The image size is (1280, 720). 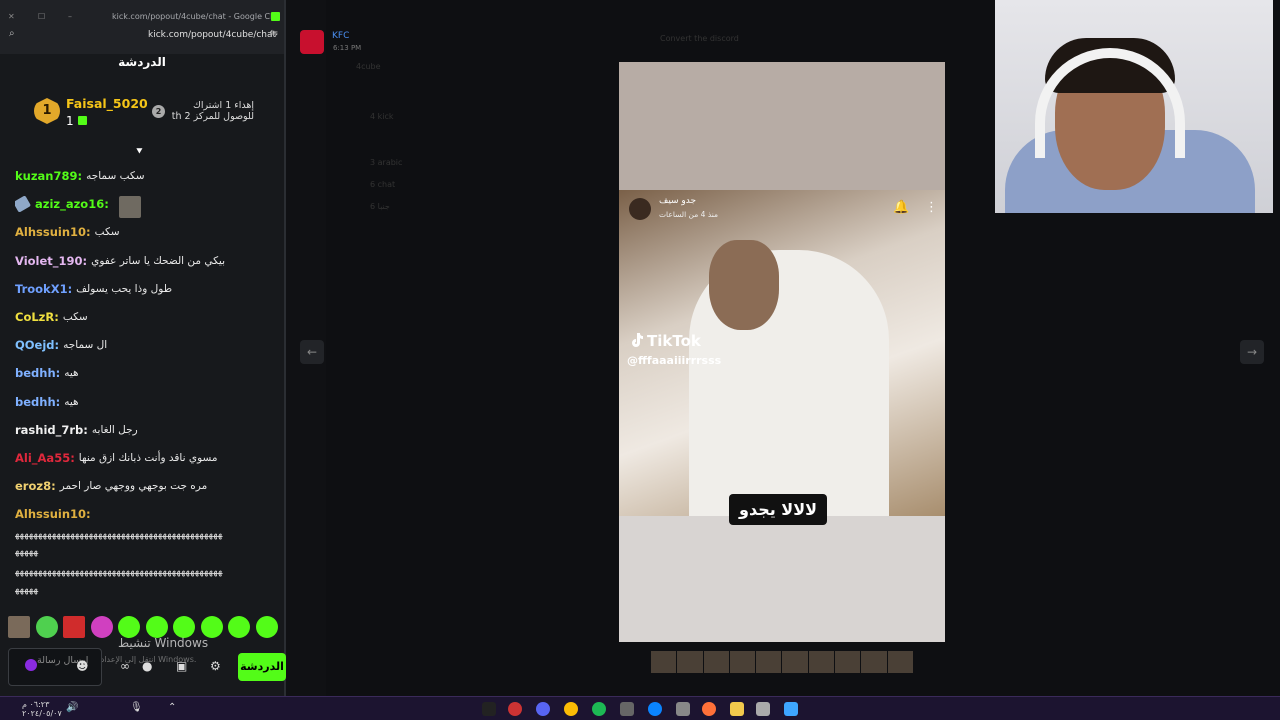 What do you see at coordinates (931, 207) in the screenshot?
I see `more-options-icon: ⋮` at bounding box center [931, 207].